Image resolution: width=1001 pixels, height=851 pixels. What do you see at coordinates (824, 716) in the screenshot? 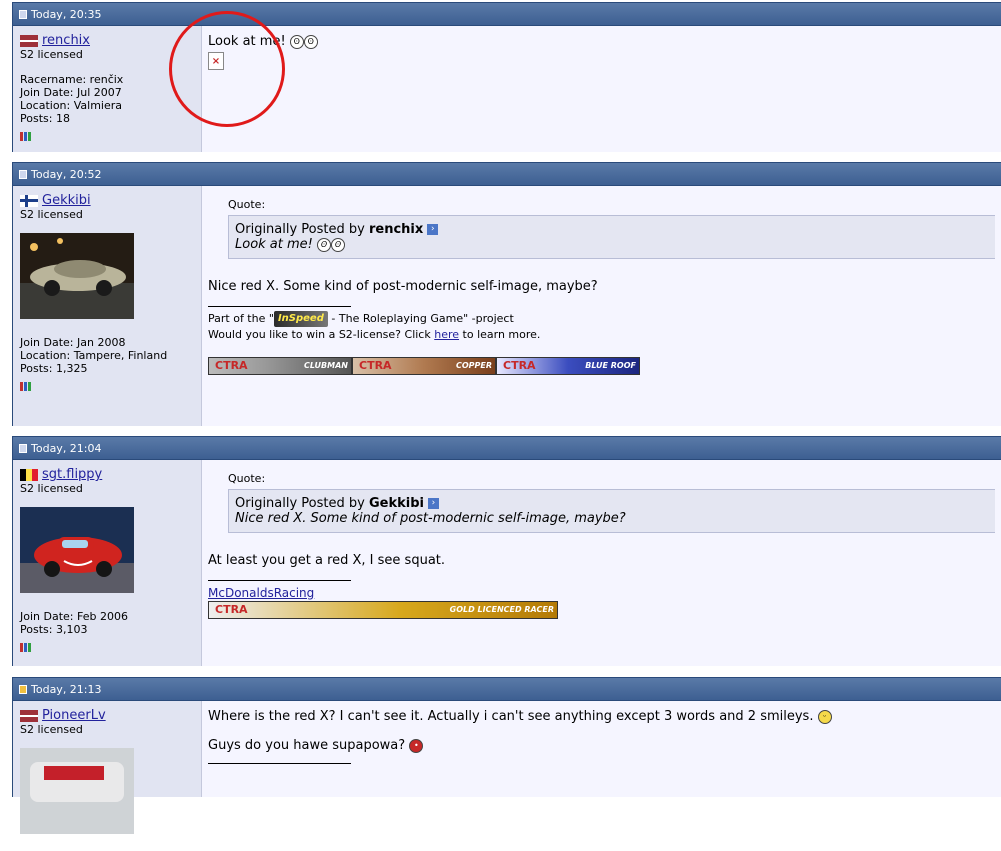
I see `smiley-icon: ᵕ` at bounding box center [824, 716].